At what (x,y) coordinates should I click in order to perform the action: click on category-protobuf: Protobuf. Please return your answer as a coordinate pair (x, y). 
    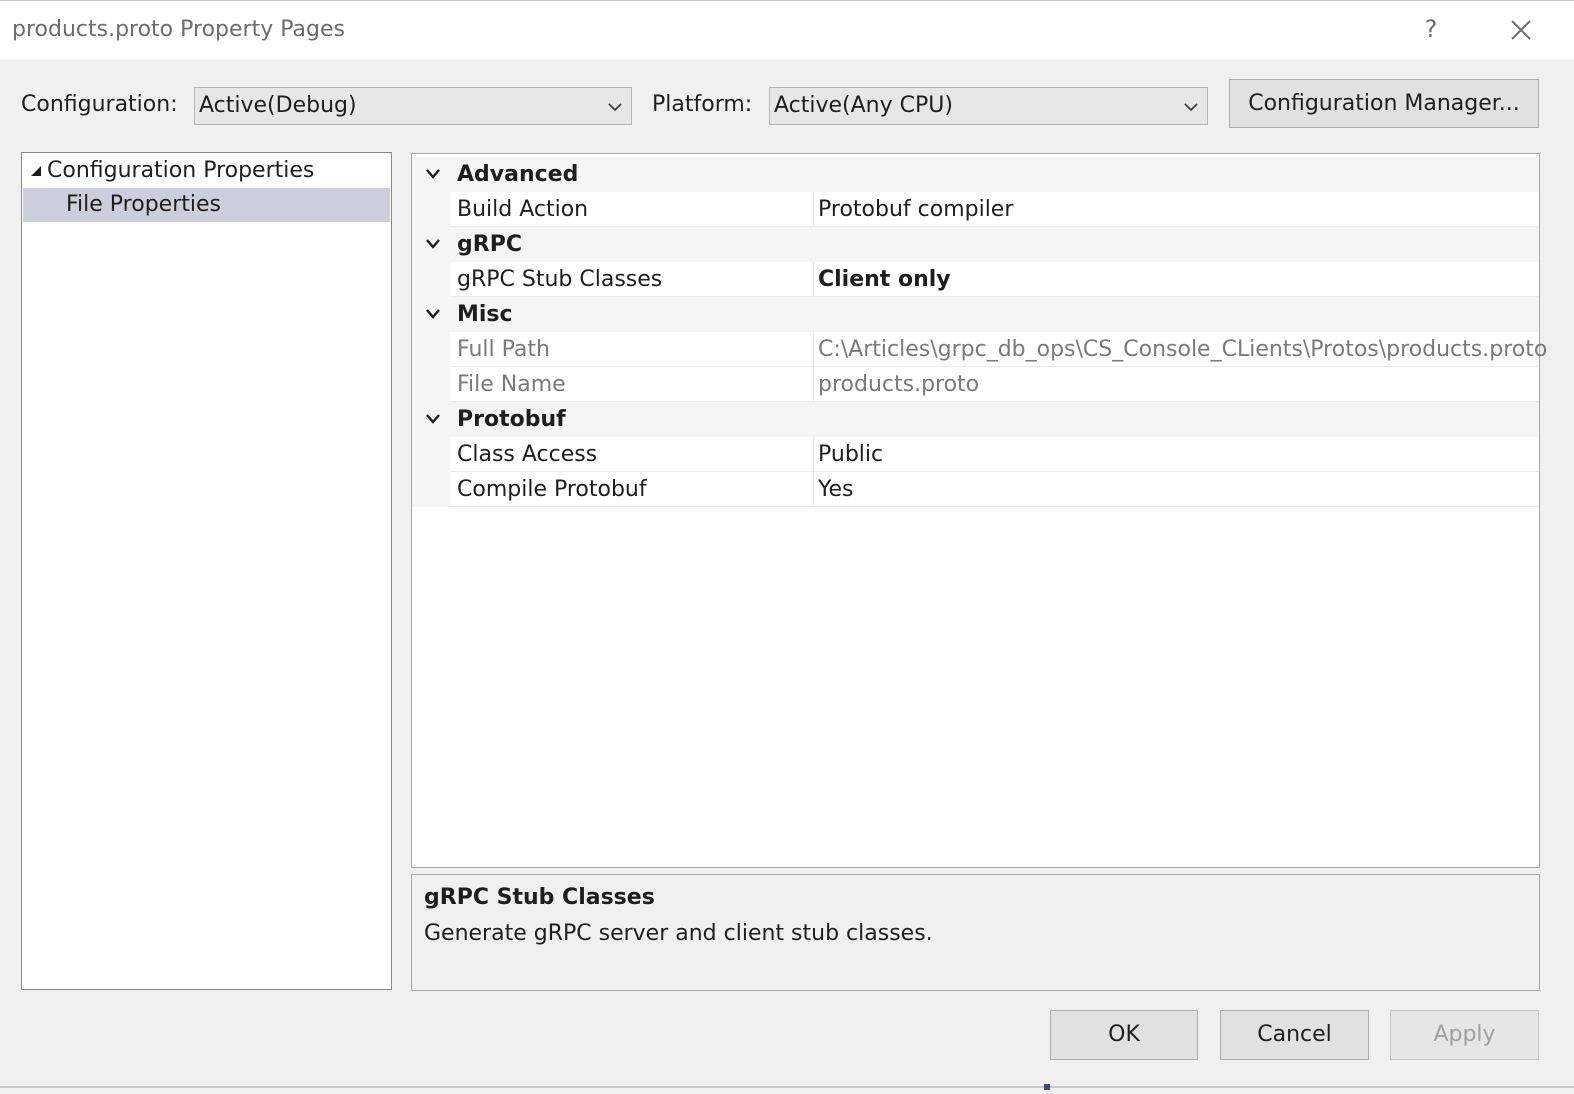
    Looking at the image, I should click on (975, 419).